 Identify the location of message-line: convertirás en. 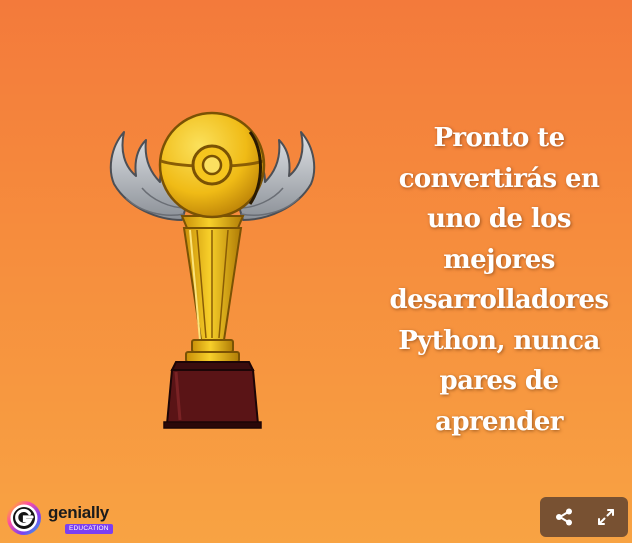
(499, 178).